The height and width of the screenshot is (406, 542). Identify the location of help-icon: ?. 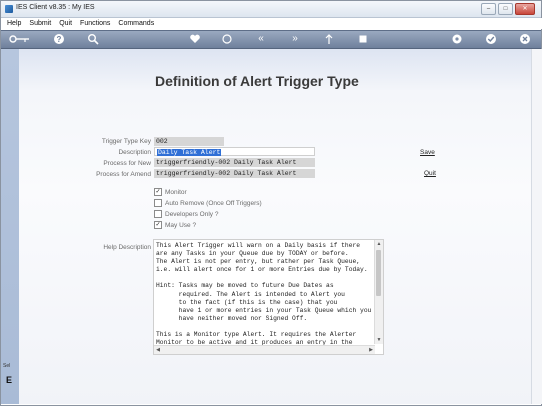
(59, 39).